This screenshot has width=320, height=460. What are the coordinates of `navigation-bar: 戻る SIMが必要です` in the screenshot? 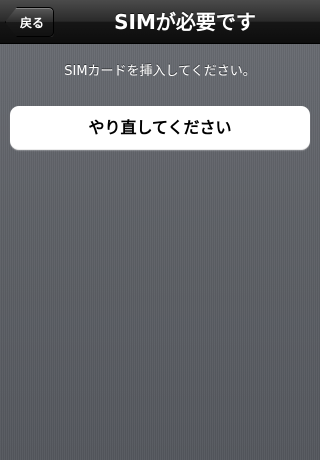 It's located at (160, 22).